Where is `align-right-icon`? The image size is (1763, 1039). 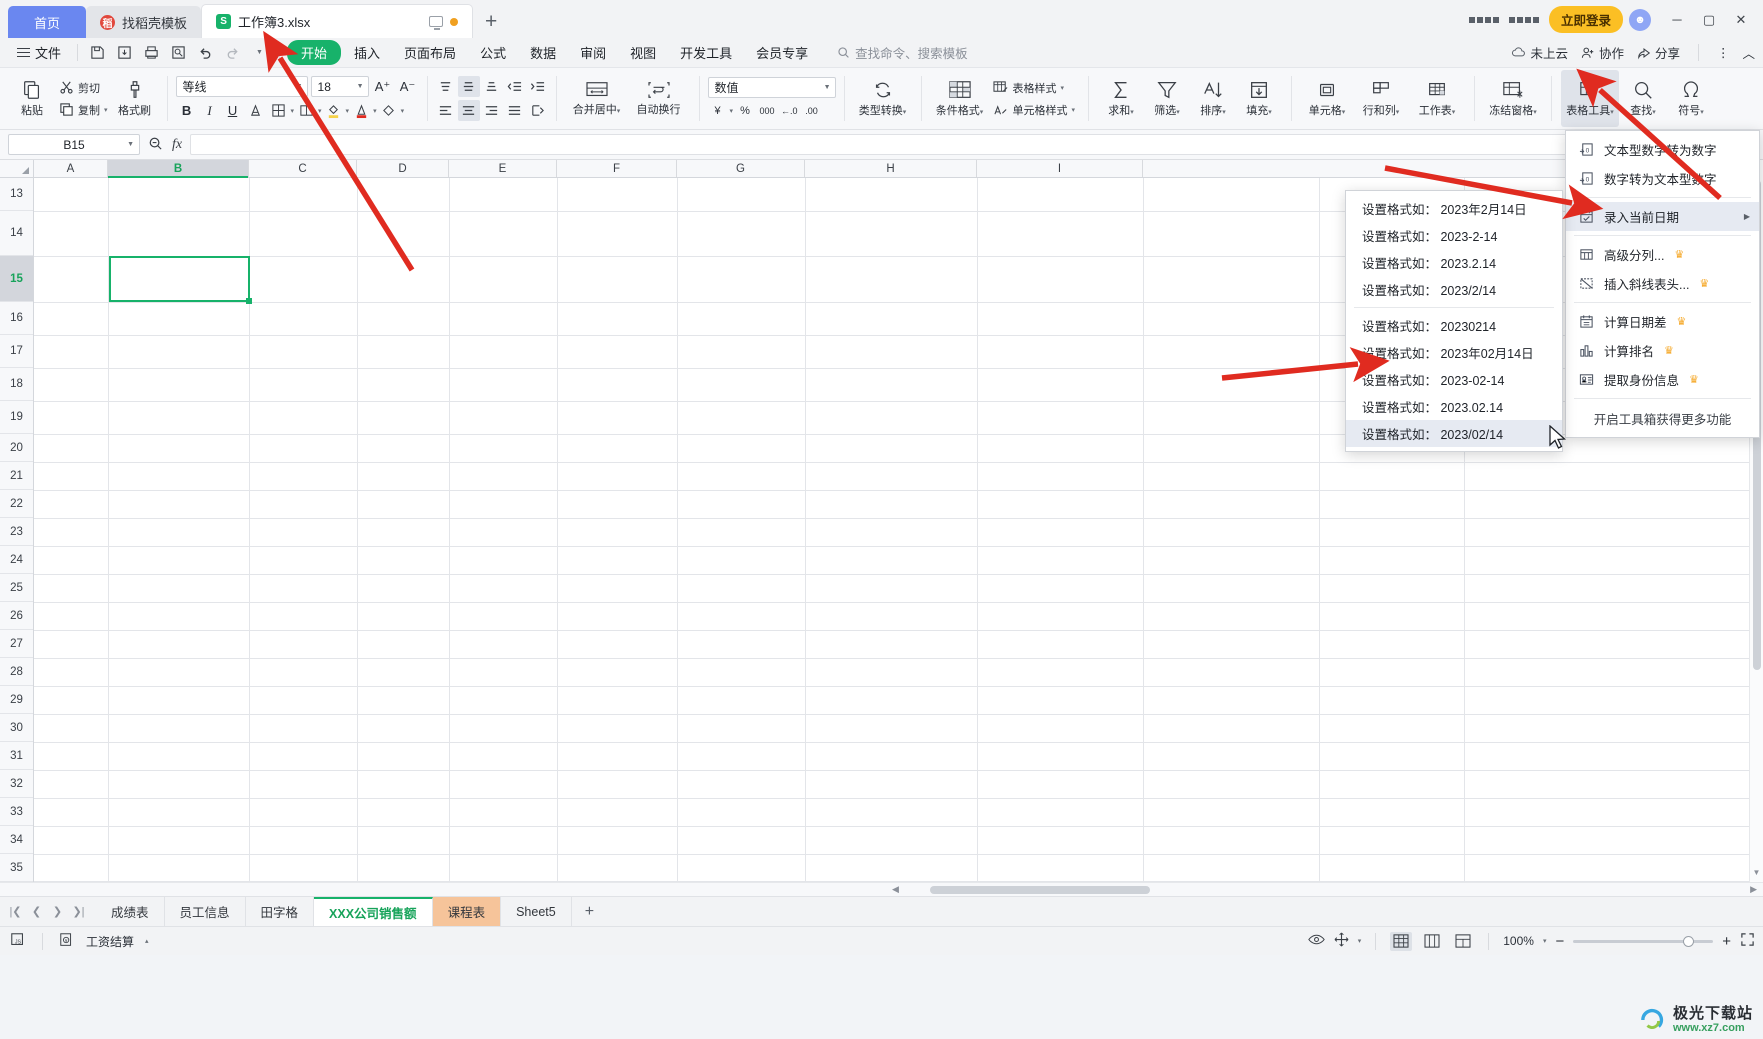
align-right-icon is located at coordinates (492, 110).